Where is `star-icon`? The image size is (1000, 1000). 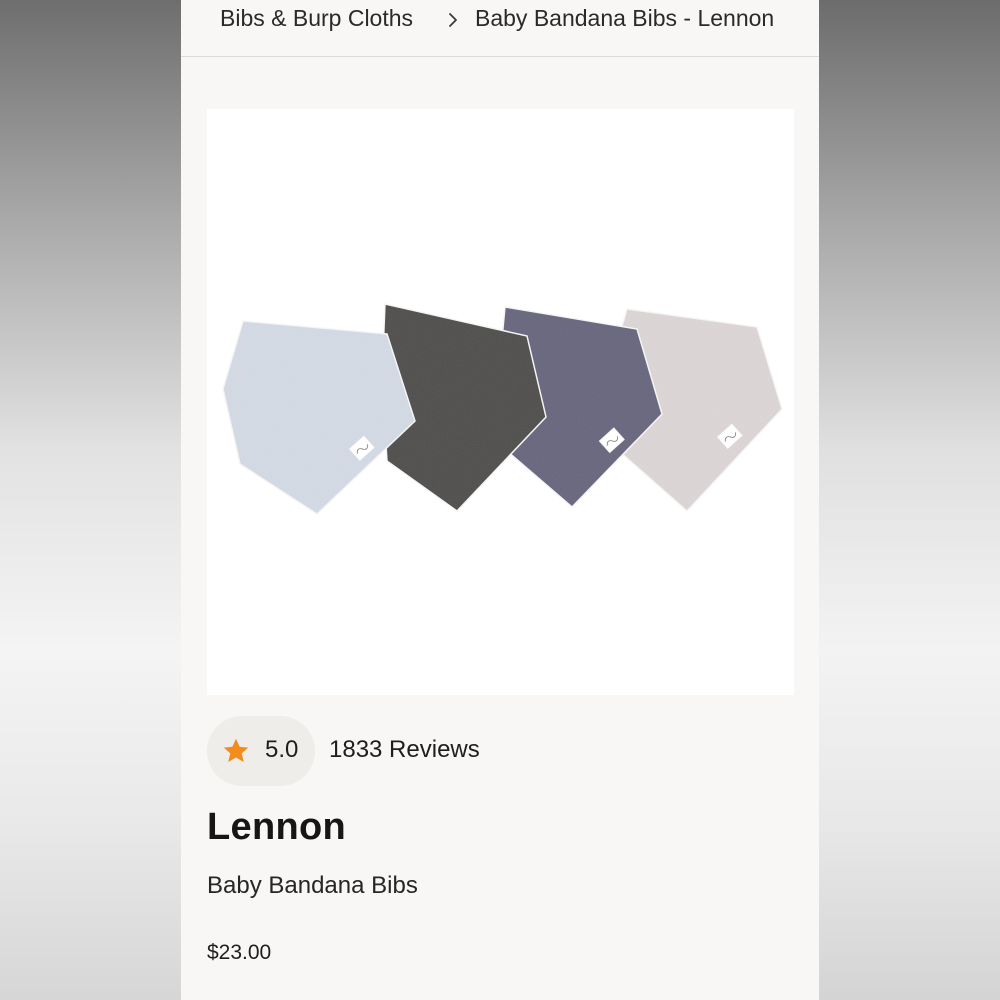
star-icon is located at coordinates (236, 750).